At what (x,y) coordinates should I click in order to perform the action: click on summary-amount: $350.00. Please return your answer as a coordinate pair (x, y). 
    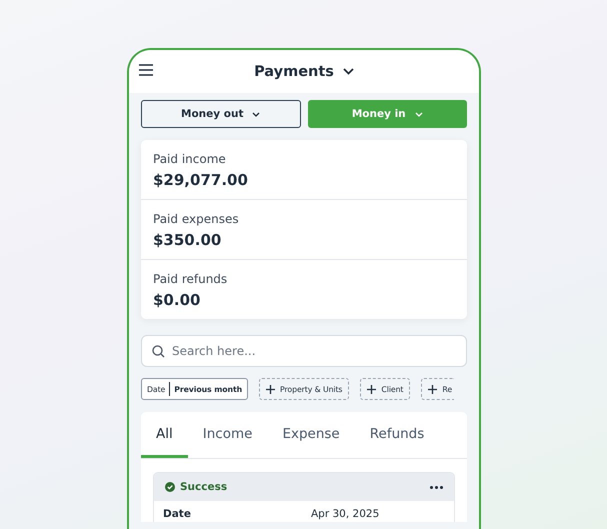
    Looking at the image, I should click on (187, 240).